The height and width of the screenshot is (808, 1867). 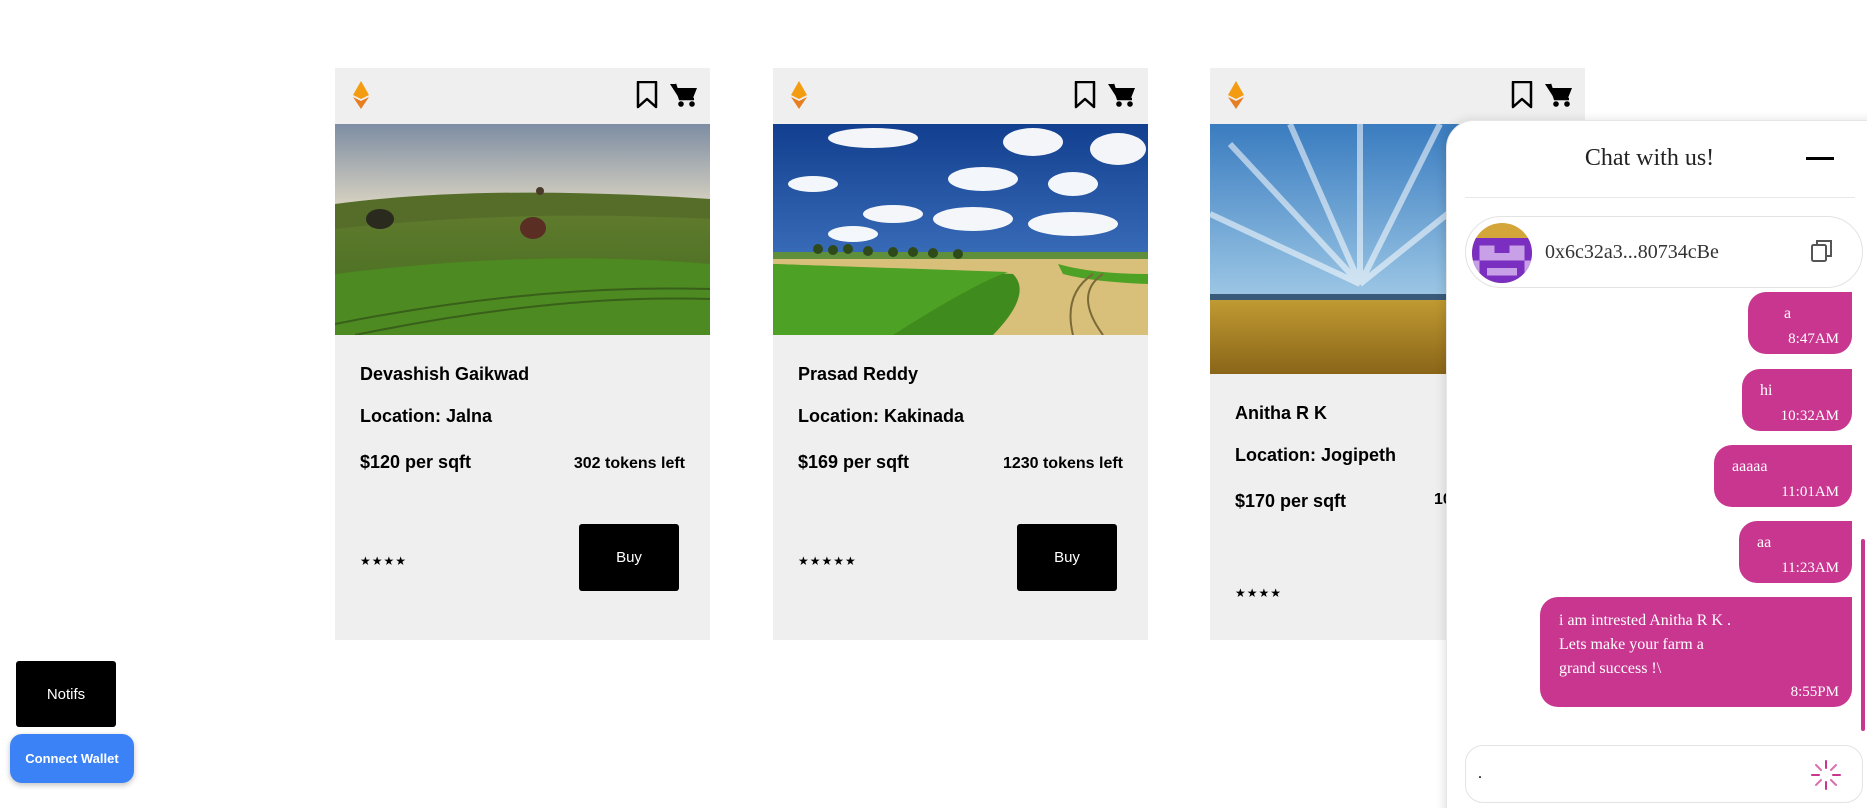 What do you see at coordinates (629, 463) in the screenshot?
I see `tokens-left-label: 302 tokens left` at bounding box center [629, 463].